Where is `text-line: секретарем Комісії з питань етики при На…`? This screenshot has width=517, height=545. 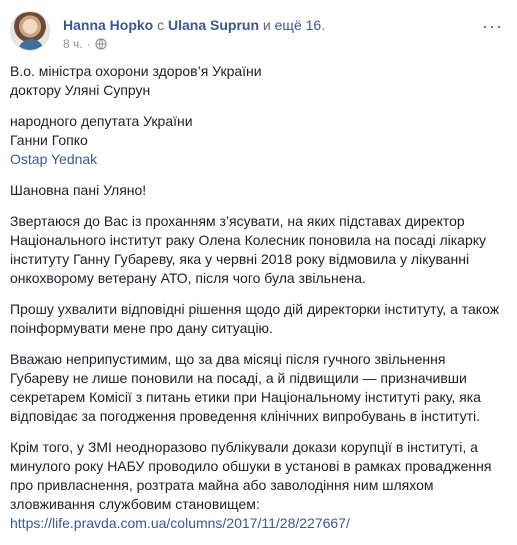
text-line: секретарем Комісії з питань етики при На… is located at coordinates (245, 397).